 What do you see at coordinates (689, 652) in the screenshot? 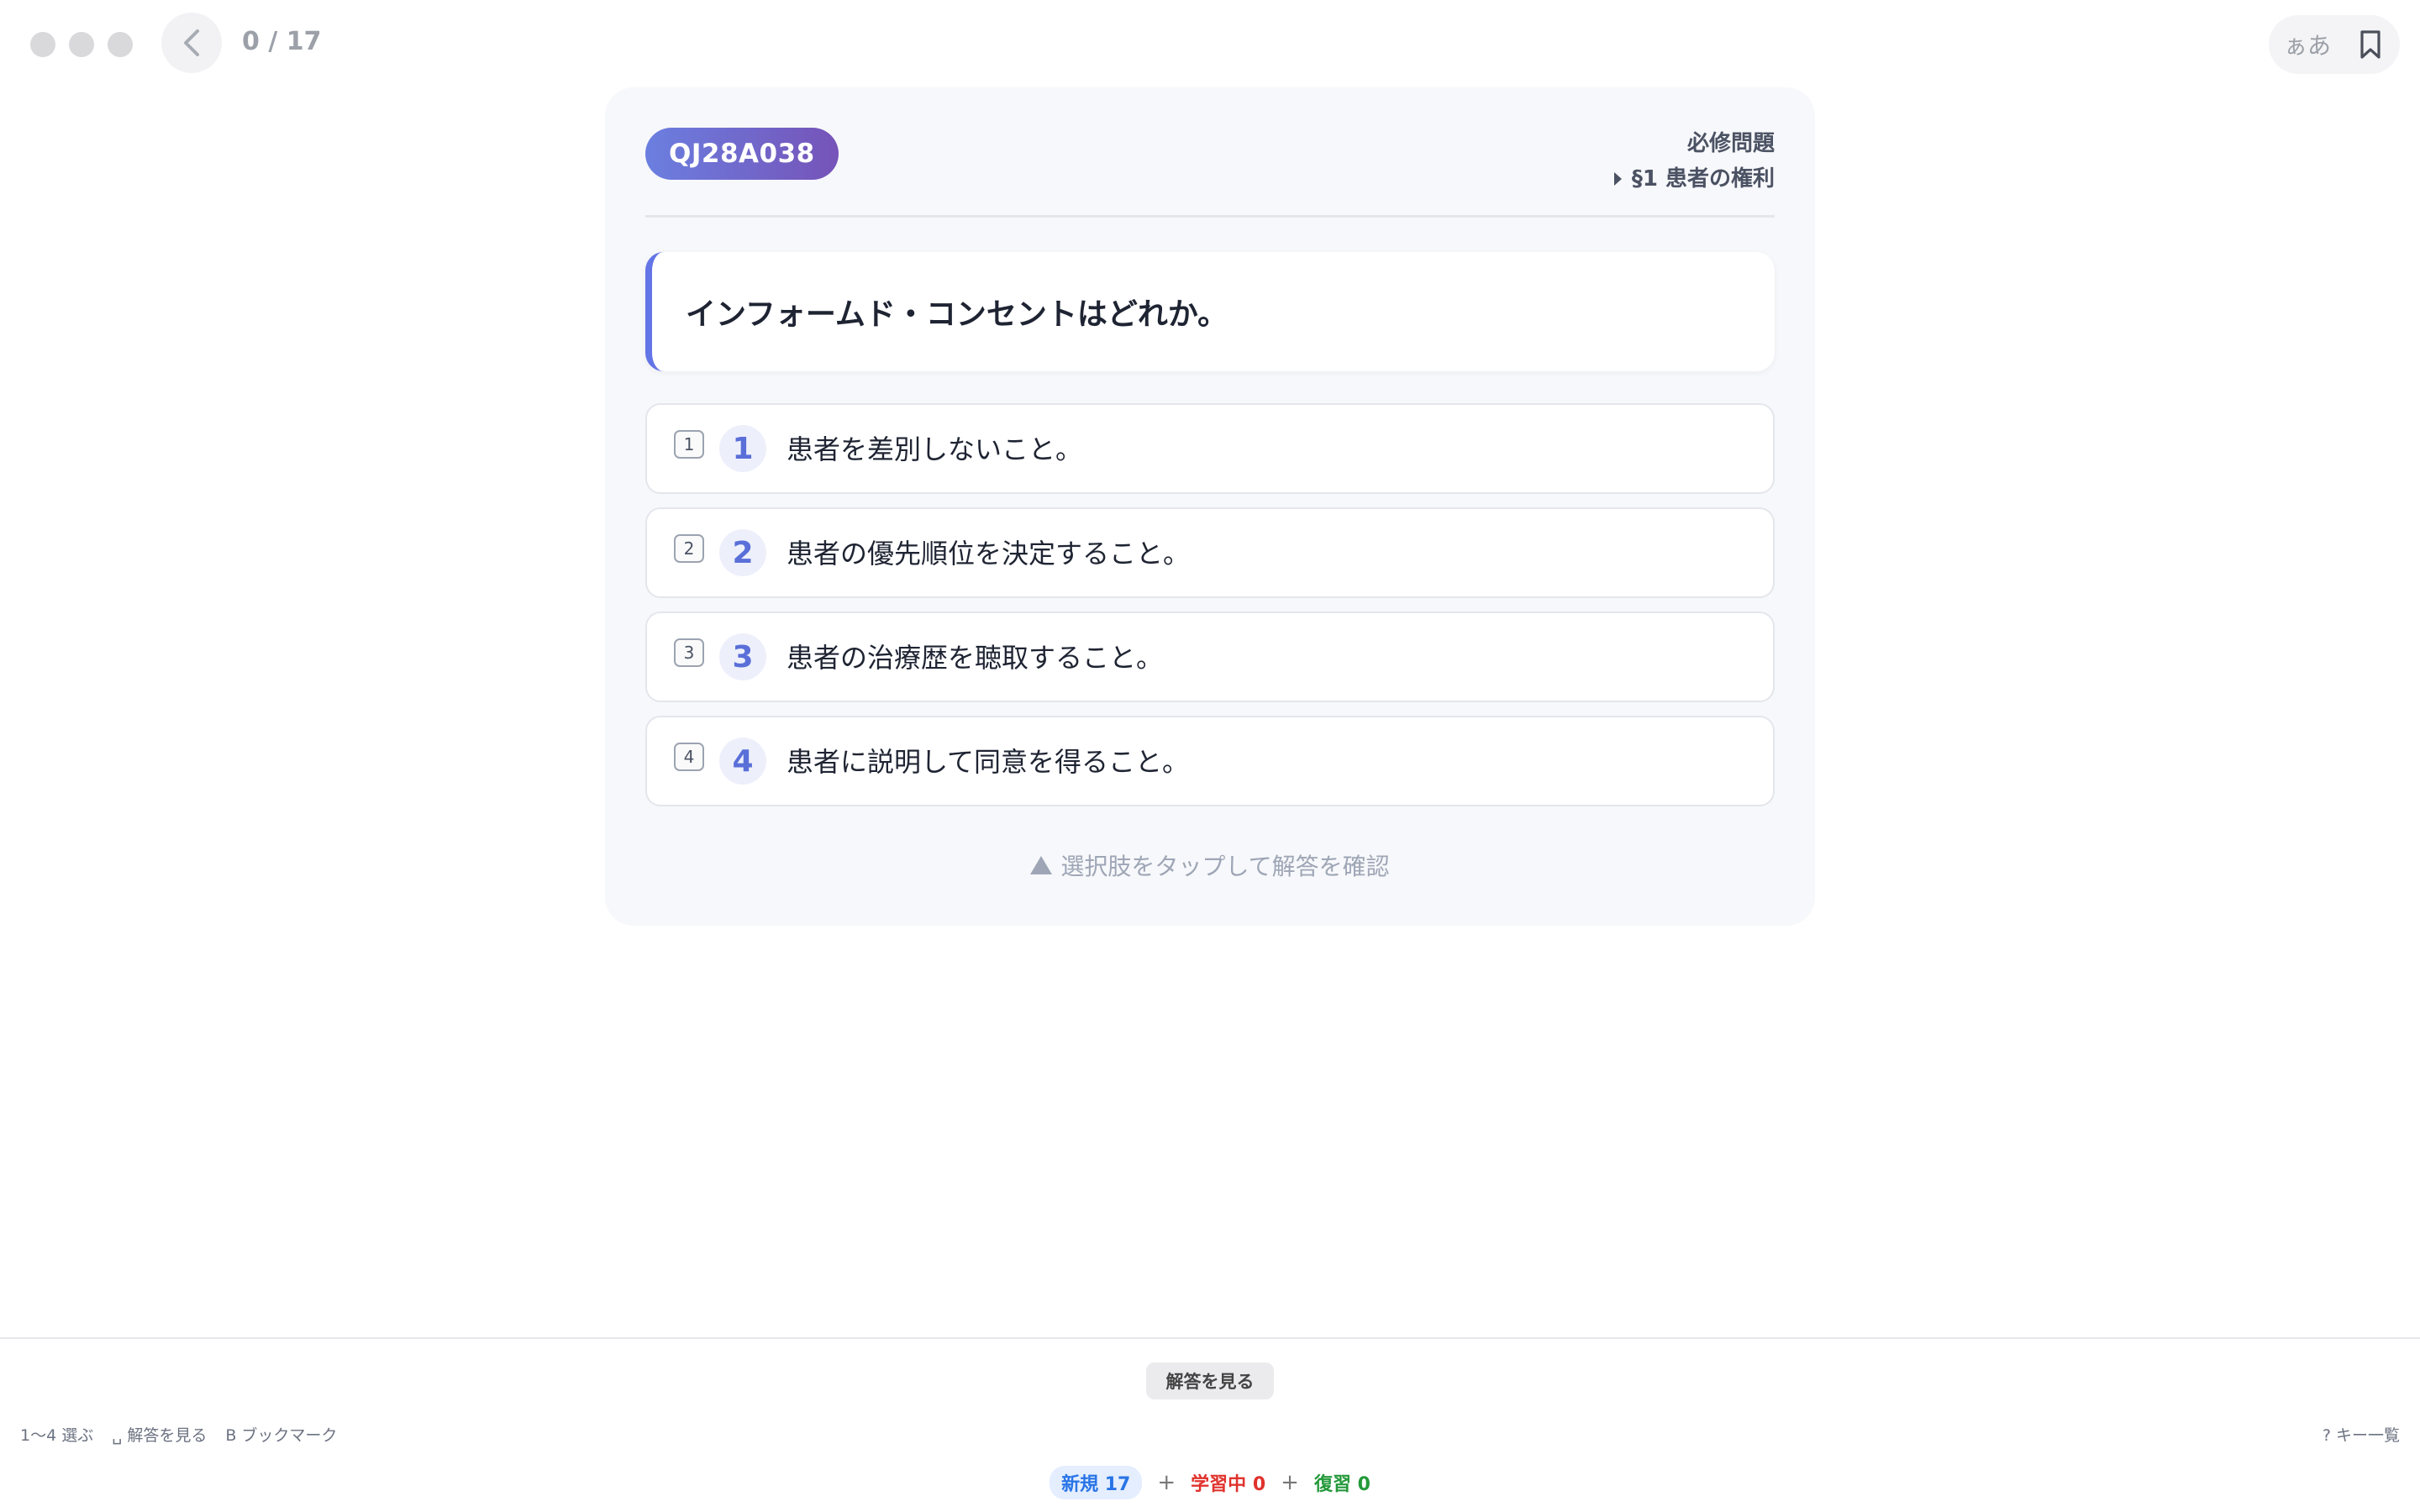
I see `choice-key-hint: 3` at bounding box center [689, 652].